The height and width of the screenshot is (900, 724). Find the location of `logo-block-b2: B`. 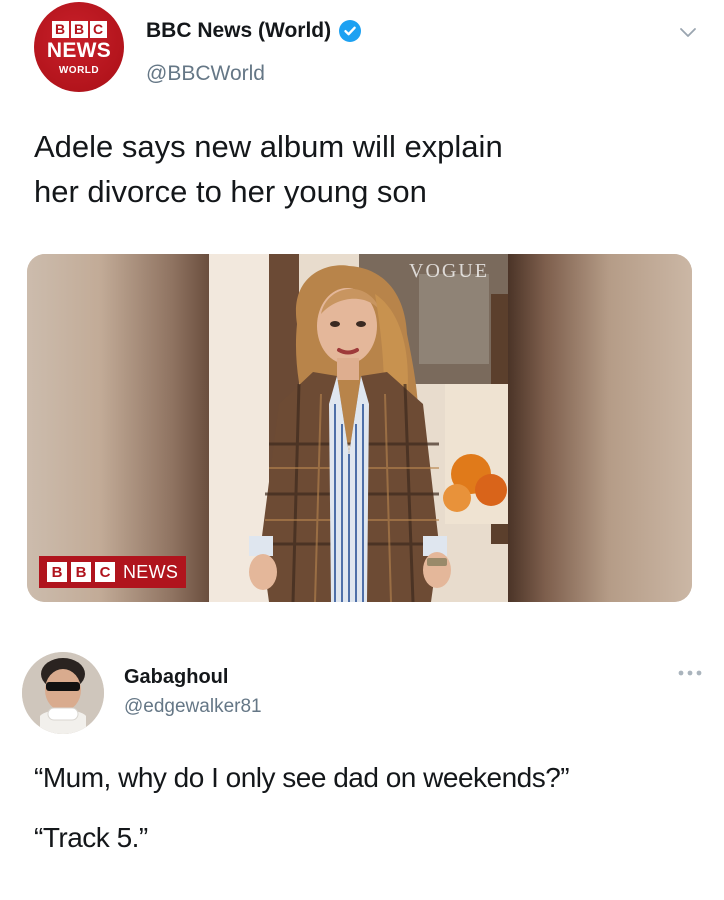

logo-block-b2: B is located at coordinates (81, 572).